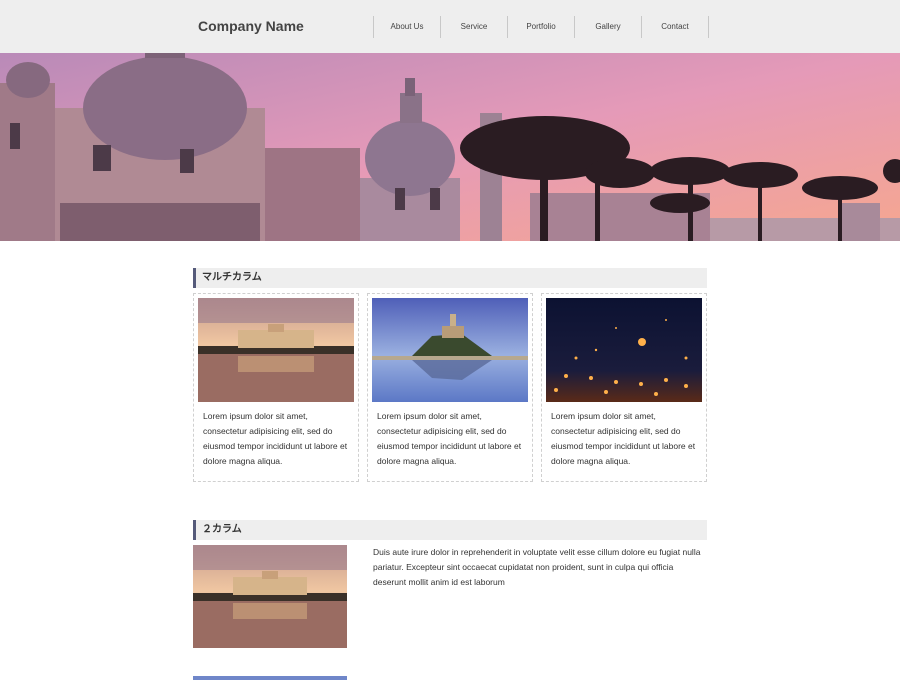  What do you see at coordinates (608, 27) in the screenshot?
I see `nav-gallery: Gallery` at bounding box center [608, 27].